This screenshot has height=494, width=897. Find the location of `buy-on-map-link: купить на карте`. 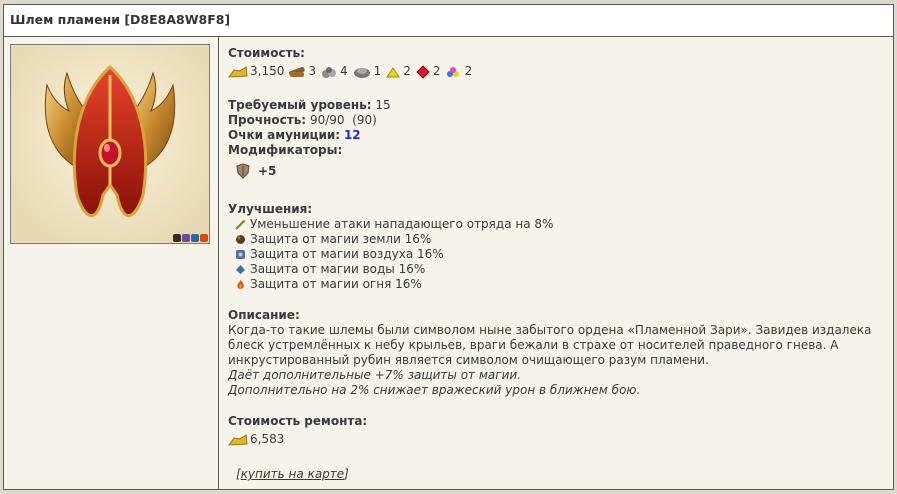

buy-on-map-link: купить на карте is located at coordinates (292, 474).